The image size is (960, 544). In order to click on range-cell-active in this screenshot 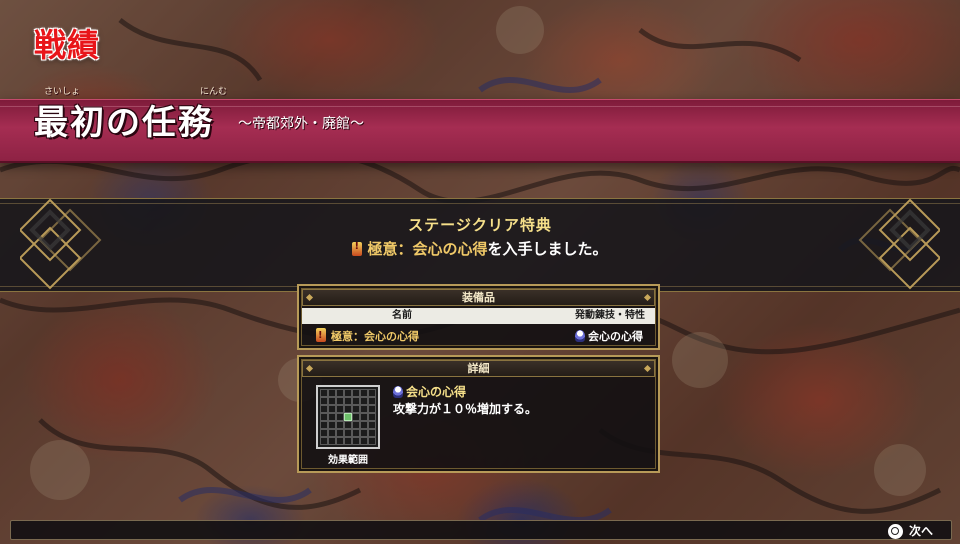, I will do `click(348, 417)`.